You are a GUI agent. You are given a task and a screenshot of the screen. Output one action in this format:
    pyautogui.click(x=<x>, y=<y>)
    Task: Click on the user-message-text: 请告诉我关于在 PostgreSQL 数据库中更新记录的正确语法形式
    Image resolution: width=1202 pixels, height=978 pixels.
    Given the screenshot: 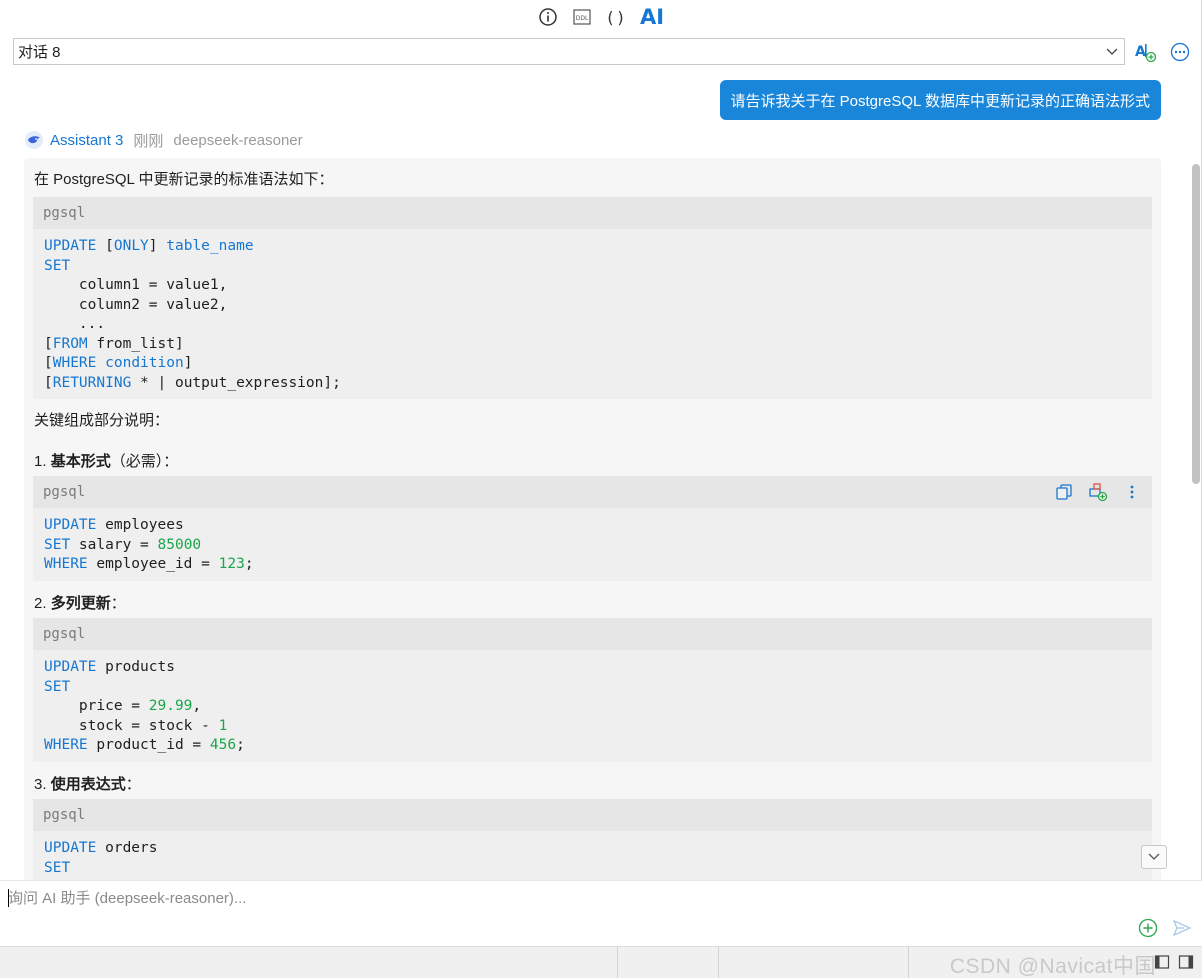 What is the action you would take?
    pyautogui.click(x=940, y=101)
    